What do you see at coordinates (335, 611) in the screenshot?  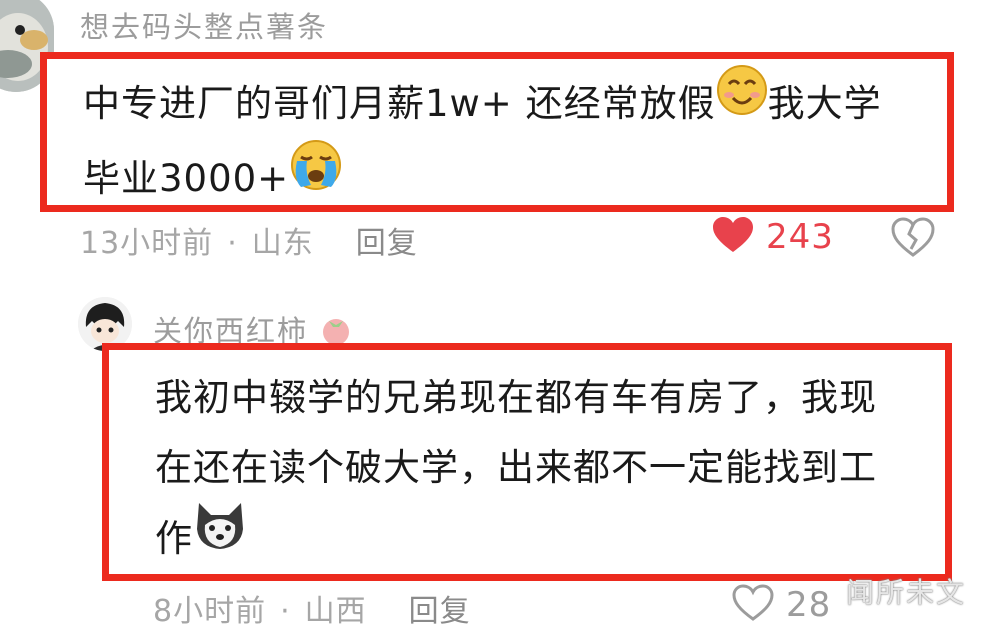 I see `comment-location: 山西` at bounding box center [335, 611].